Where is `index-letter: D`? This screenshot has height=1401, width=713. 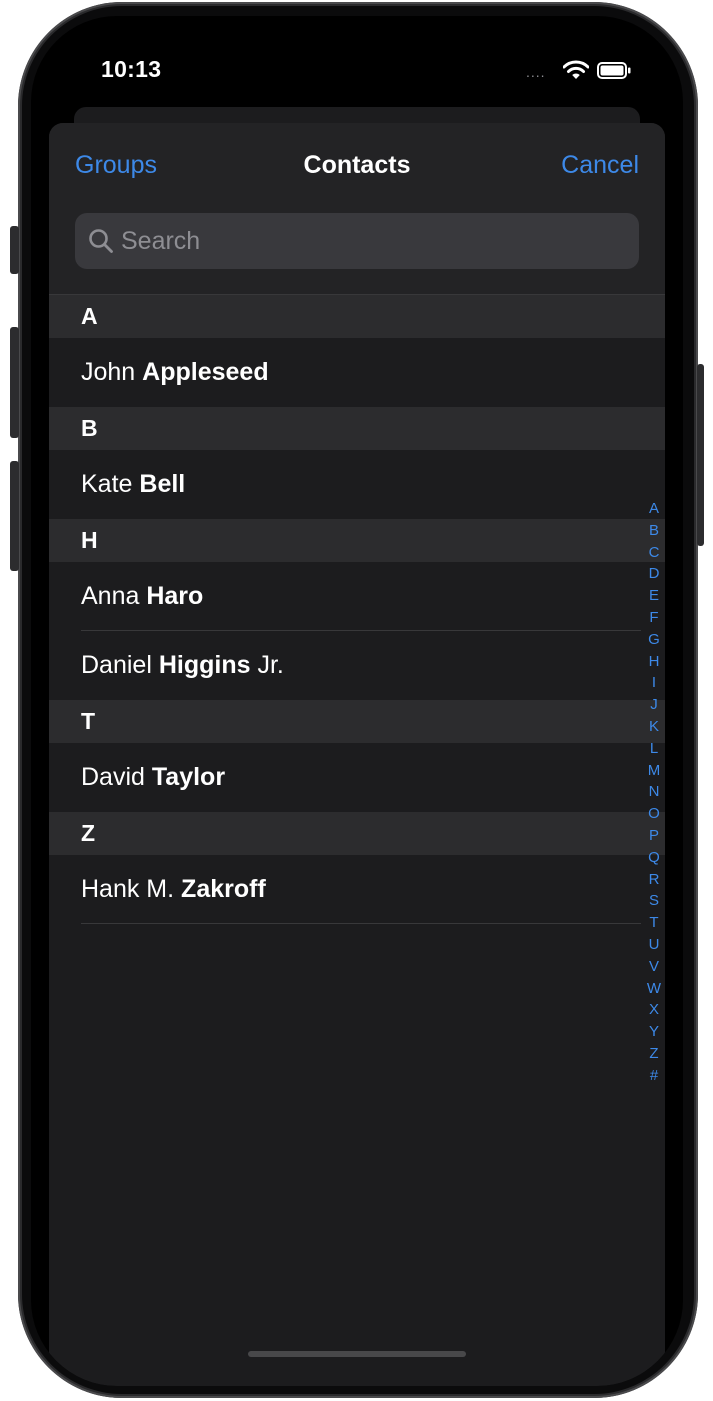 index-letter: D is located at coordinates (654, 574).